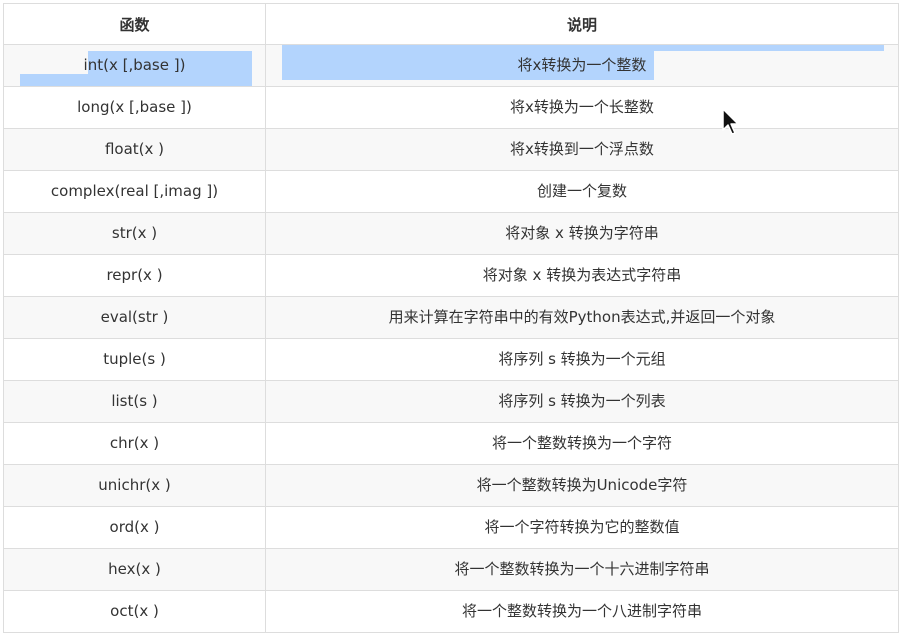 This screenshot has height=635, width=901. I want to click on table-row: unichr(x ) 将一个整数转换为Unicode字符, so click(451, 485).